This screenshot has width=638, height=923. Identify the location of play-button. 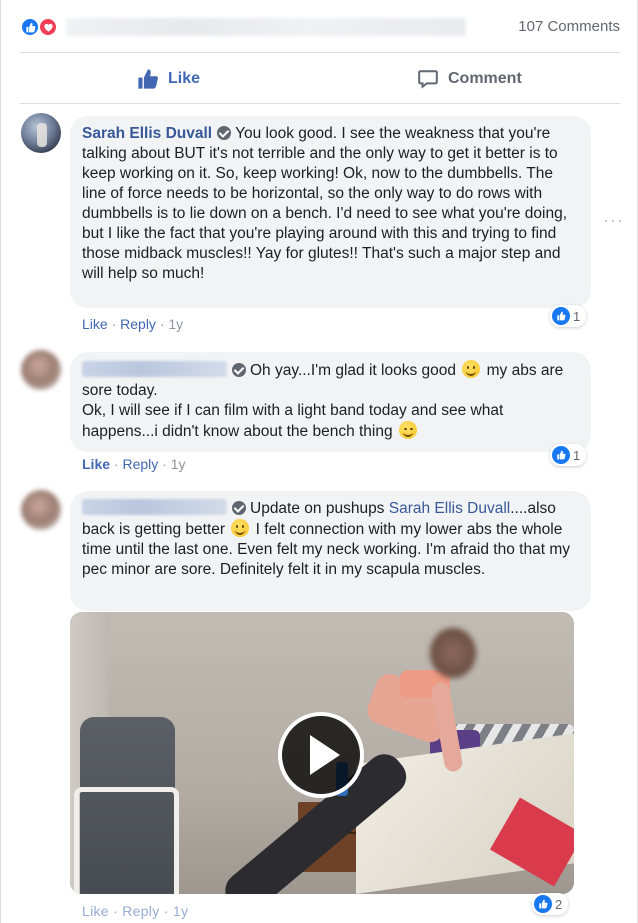
(321, 755).